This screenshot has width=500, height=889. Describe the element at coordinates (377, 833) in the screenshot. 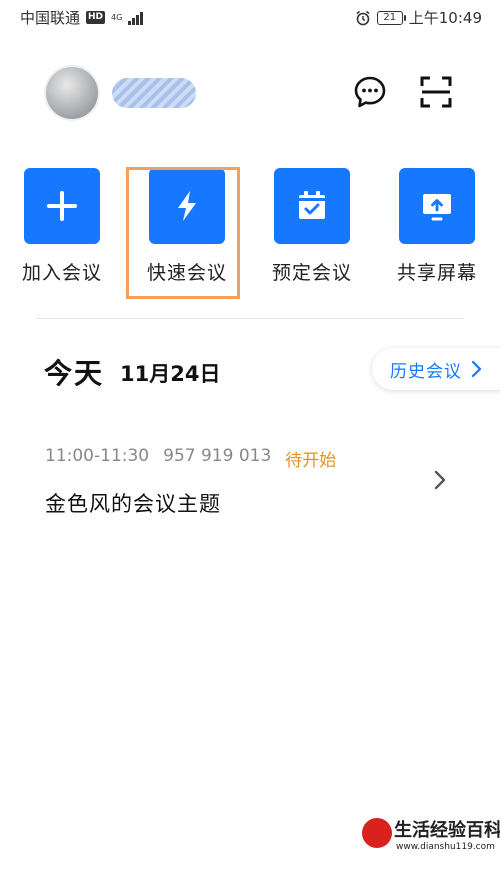

I see `watermark-logo-icon` at that location.